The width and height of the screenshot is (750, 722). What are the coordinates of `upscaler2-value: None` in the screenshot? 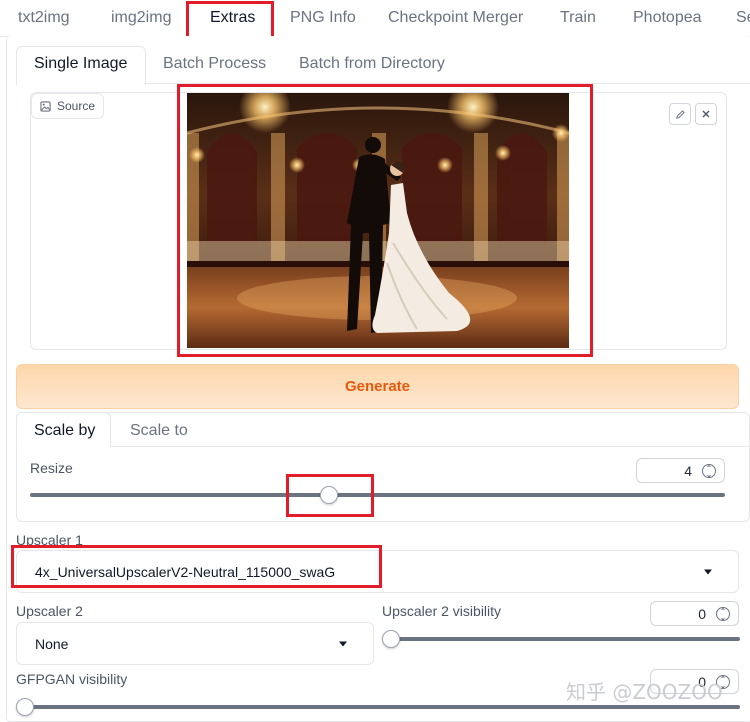 It's located at (52, 643).